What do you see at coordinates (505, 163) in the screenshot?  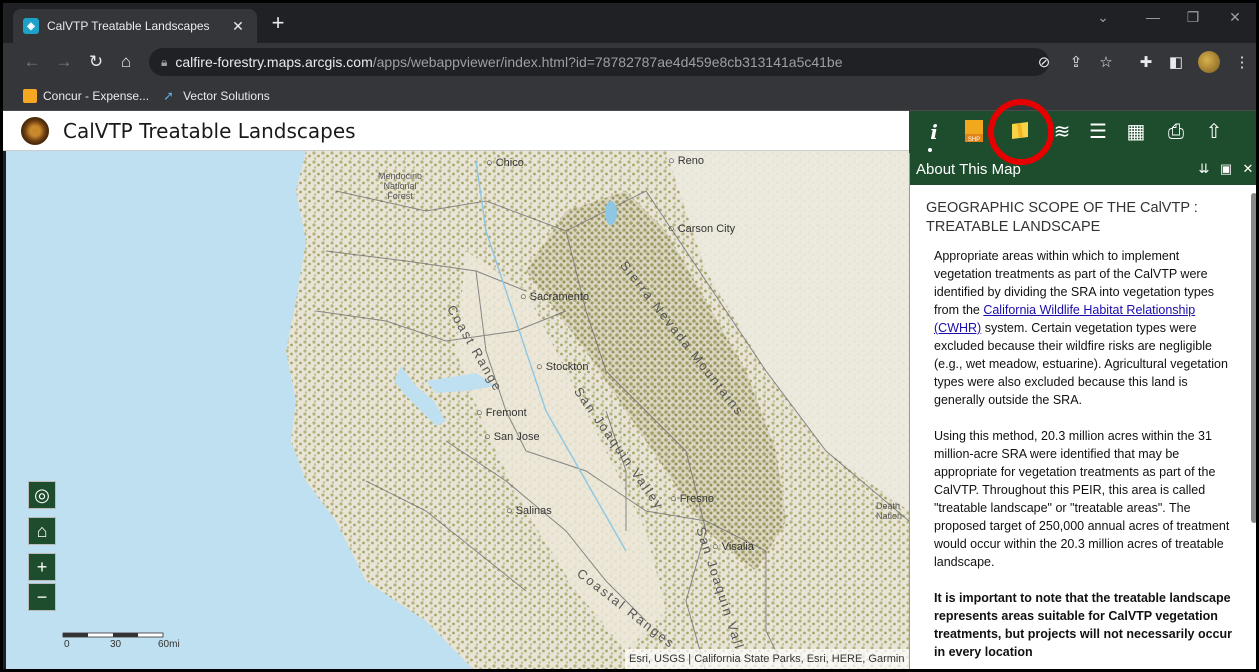 I see `city-label-chico: ○ Chico` at bounding box center [505, 163].